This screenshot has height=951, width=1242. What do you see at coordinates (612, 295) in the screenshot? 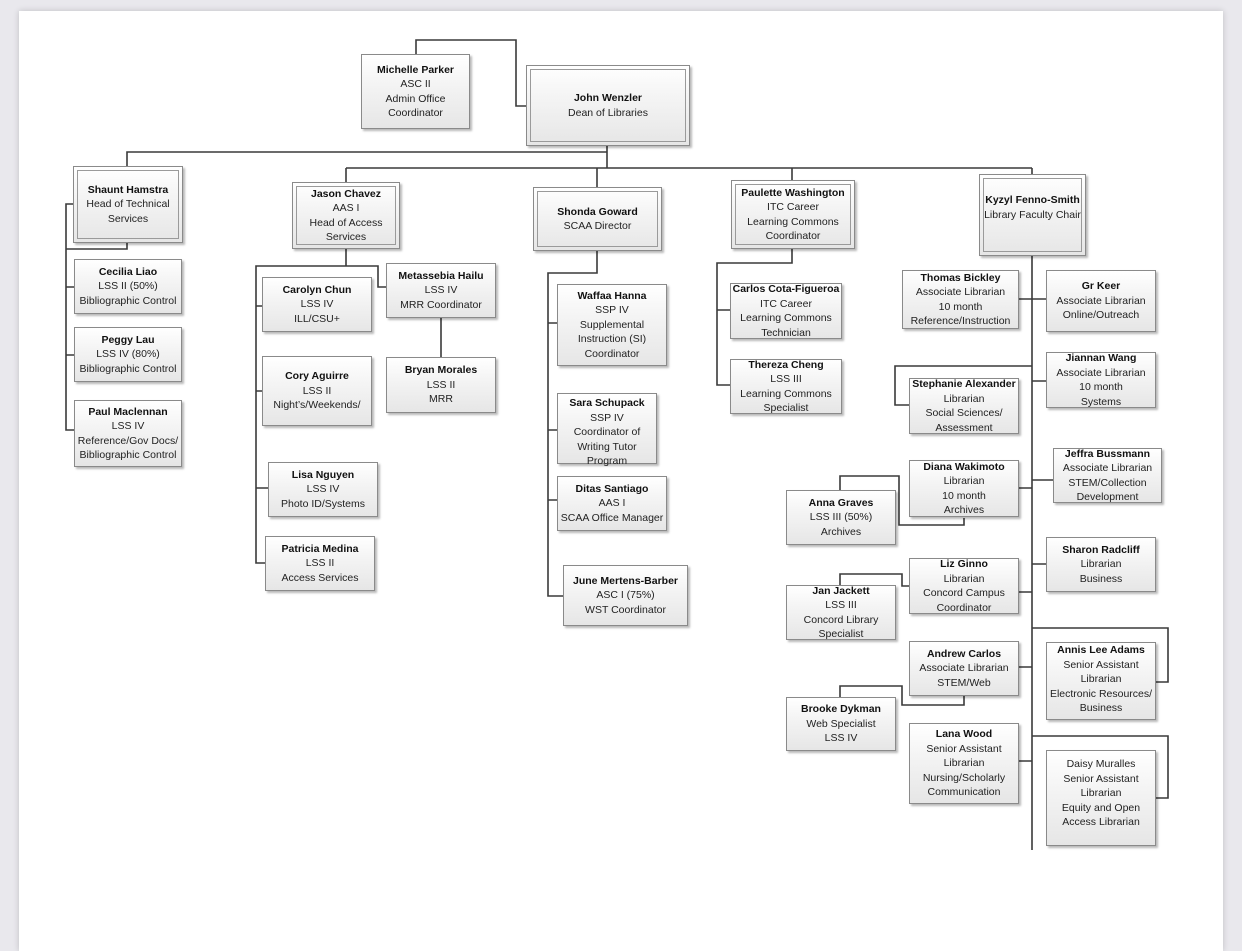
I see `node-name: Waffaa Hanna` at bounding box center [612, 295].